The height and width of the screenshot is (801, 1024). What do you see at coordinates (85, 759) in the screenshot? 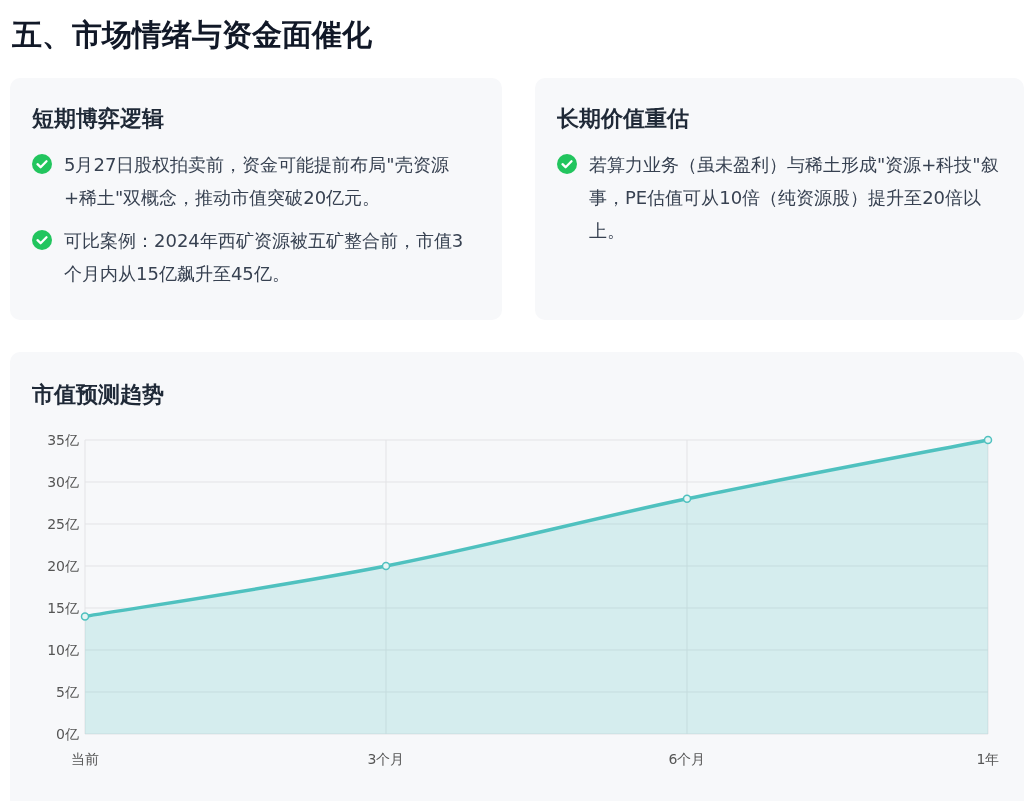
I see `x-axis-label: 当前` at bounding box center [85, 759].